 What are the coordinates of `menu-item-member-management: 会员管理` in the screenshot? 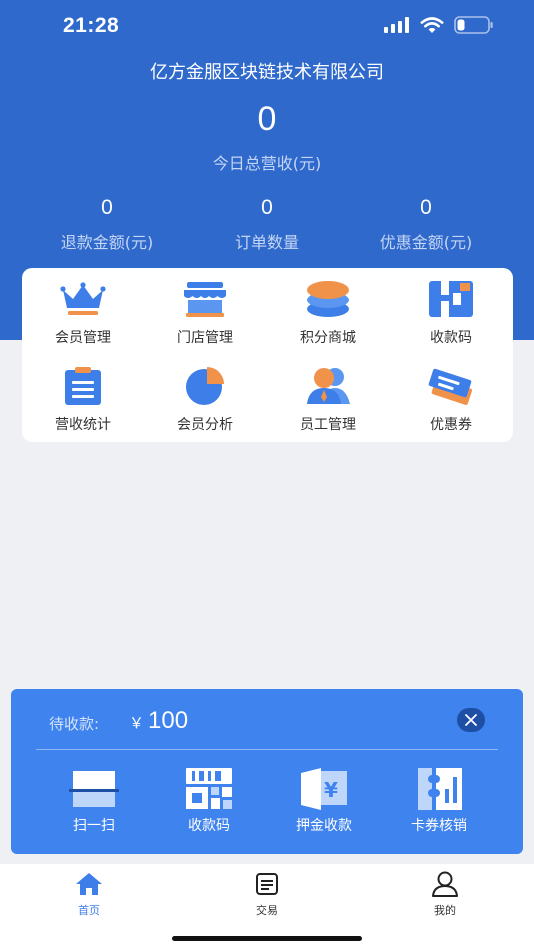 It's located at (83, 309).